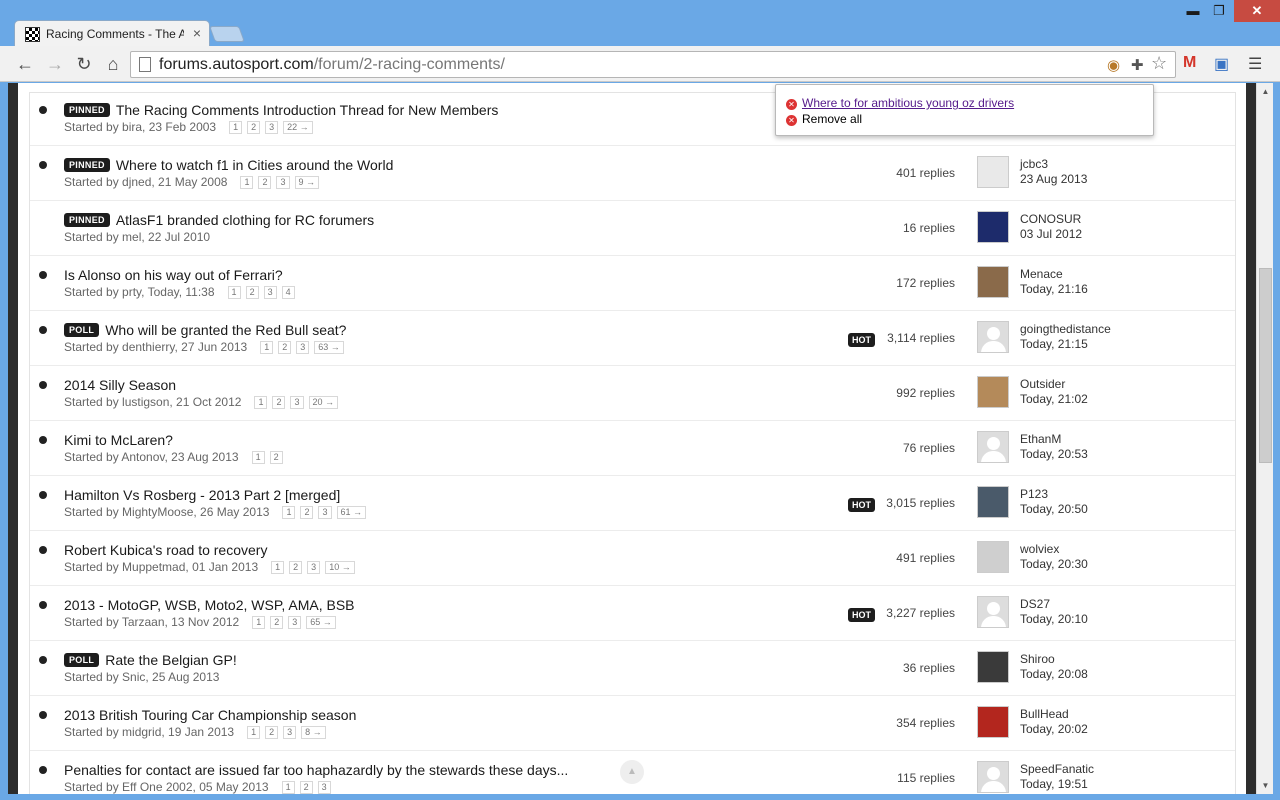 This screenshot has height=800, width=1280. Describe the element at coordinates (1221, 64) in the screenshot. I see `cast-screen-icon: ▣` at that location.